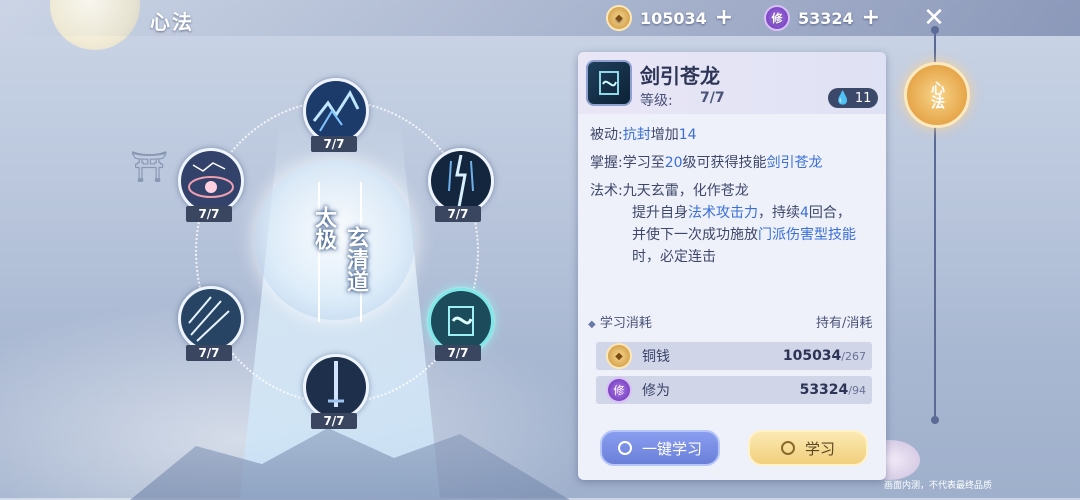 This screenshot has width=1080, height=500. I want to click on skill-node-star-circle, so click(211, 181).